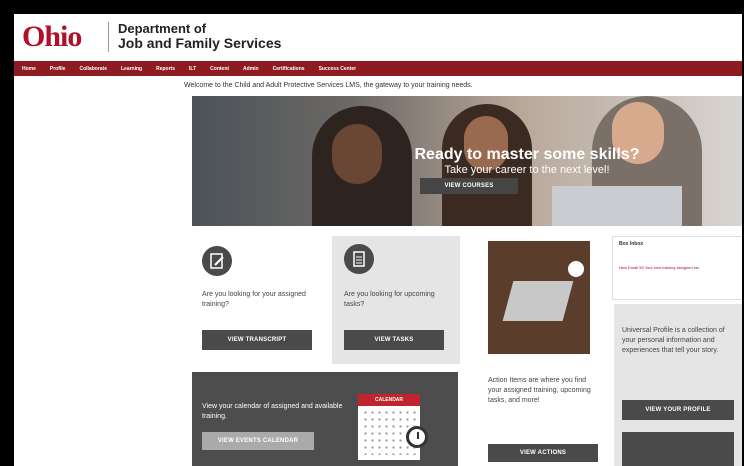  Describe the element at coordinates (217, 261) in the screenshot. I see `edit-document-icon` at that location.